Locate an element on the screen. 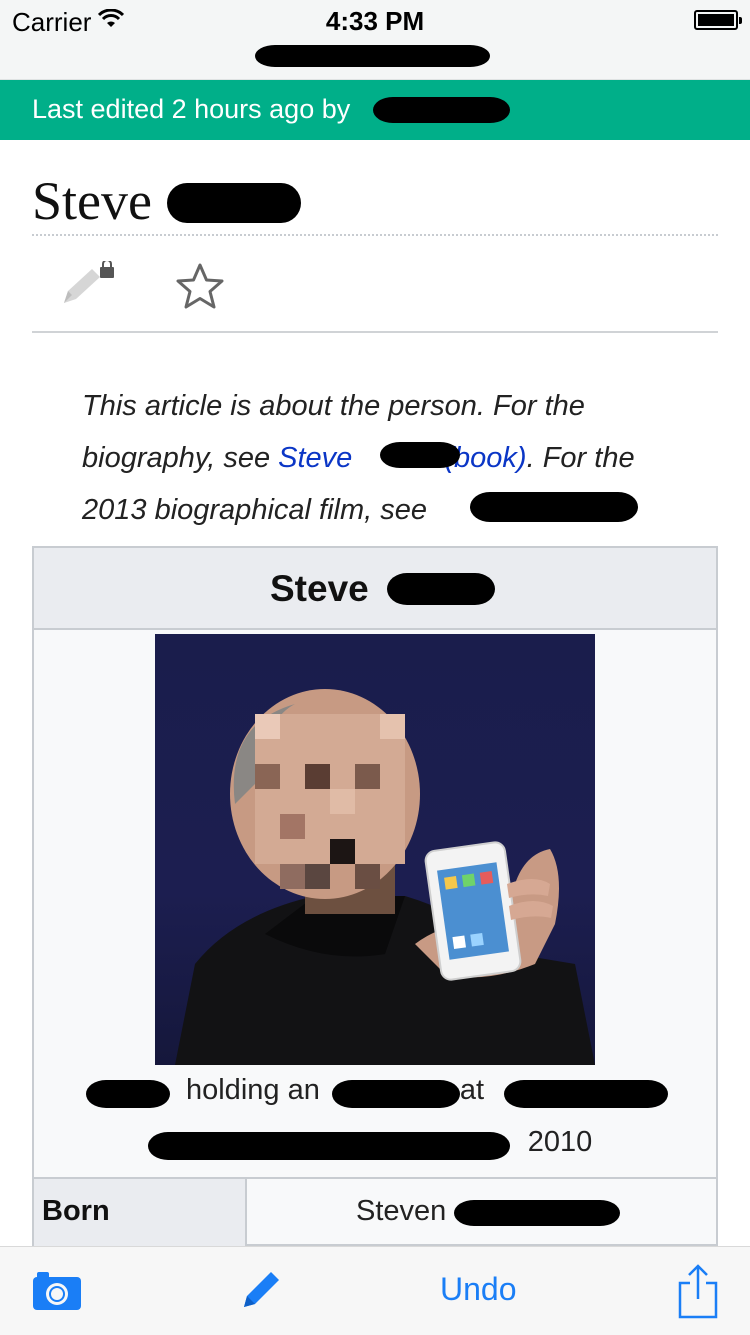  redacted-page-title is located at coordinates (372, 56).